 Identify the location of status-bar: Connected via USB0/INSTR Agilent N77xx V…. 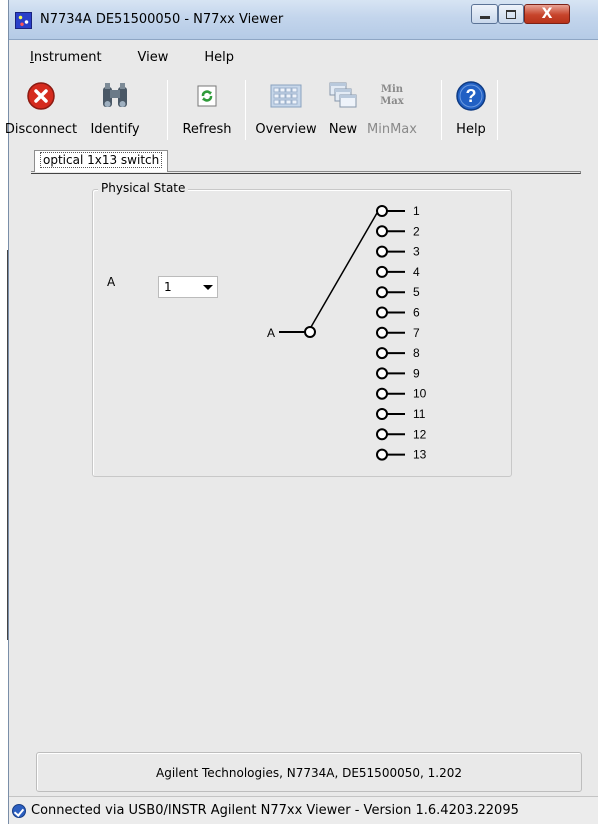
(303, 810).